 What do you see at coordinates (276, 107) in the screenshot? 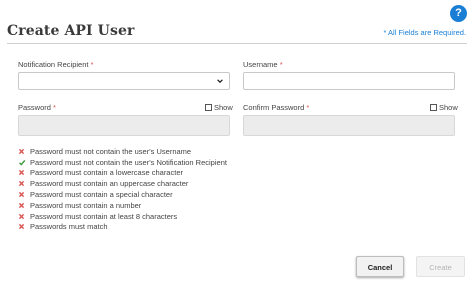
I see `confirm-password-label: Confirm Password *` at bounding box center [276, 107].